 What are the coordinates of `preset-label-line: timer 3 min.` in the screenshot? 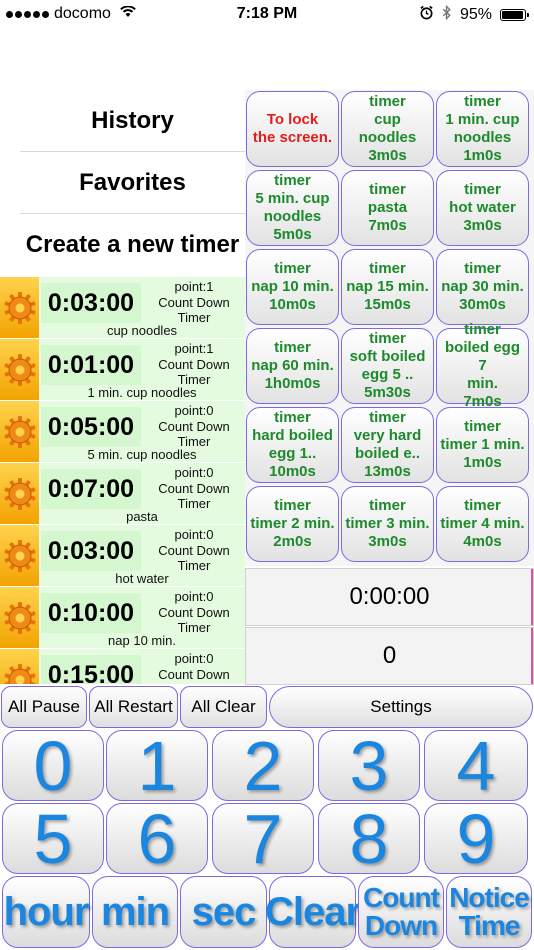 It's located at (387, 523).